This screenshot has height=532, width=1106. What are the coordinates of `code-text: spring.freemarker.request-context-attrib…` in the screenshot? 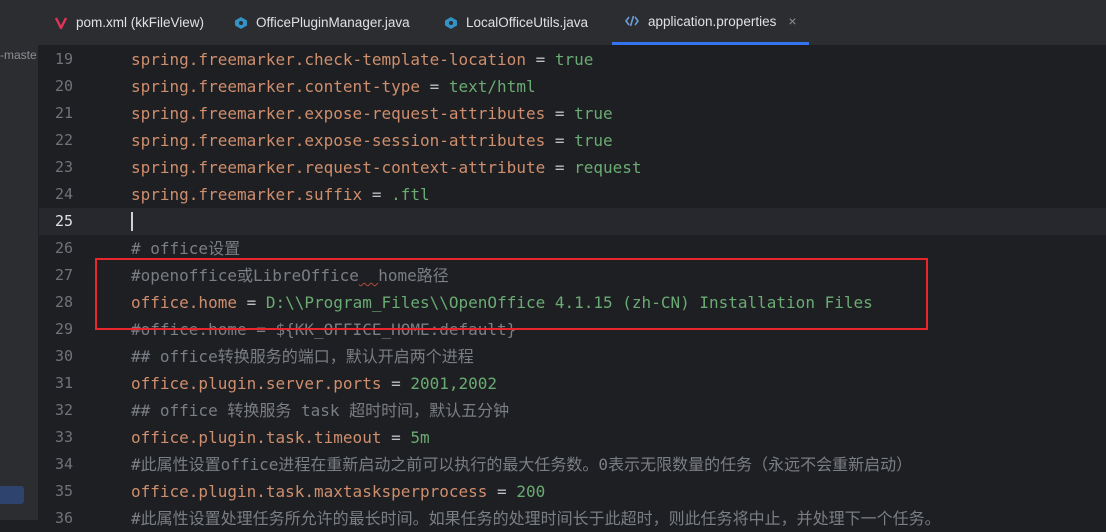 It's located at (386, 167).